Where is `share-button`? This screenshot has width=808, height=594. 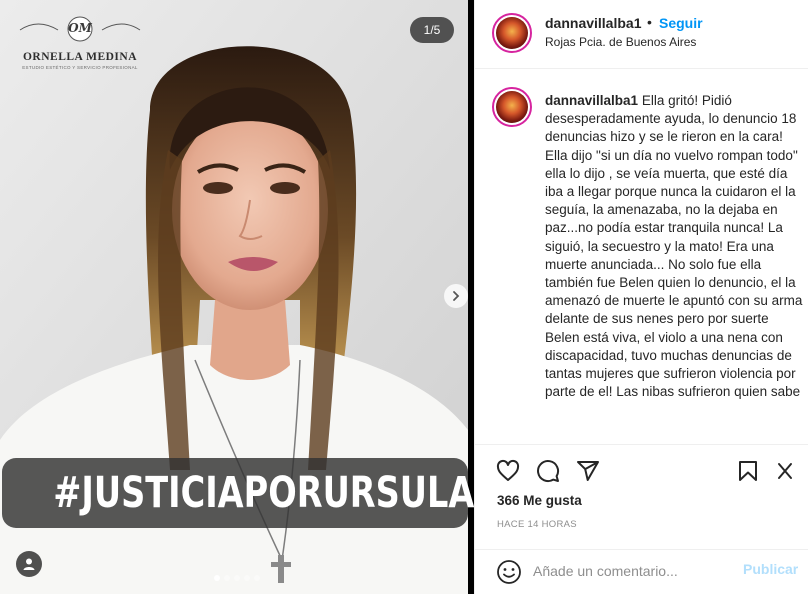
share-button is located at coordinates (588, 471).